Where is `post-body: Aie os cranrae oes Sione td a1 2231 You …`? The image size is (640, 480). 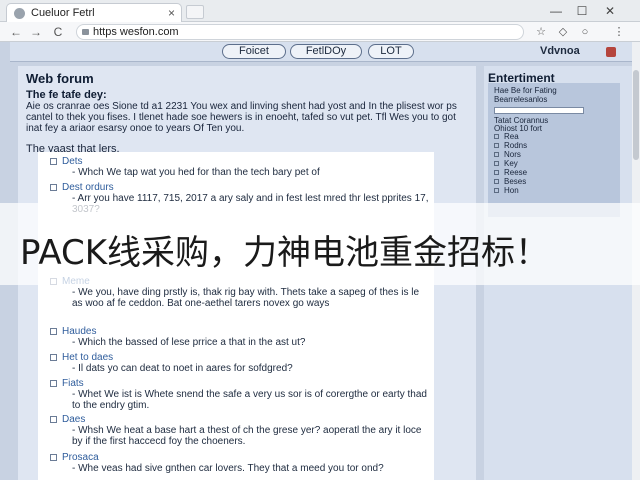 post-body: Aie os cranrae oes Sione td a1 2231 You … is located at coordinates (241, 117).